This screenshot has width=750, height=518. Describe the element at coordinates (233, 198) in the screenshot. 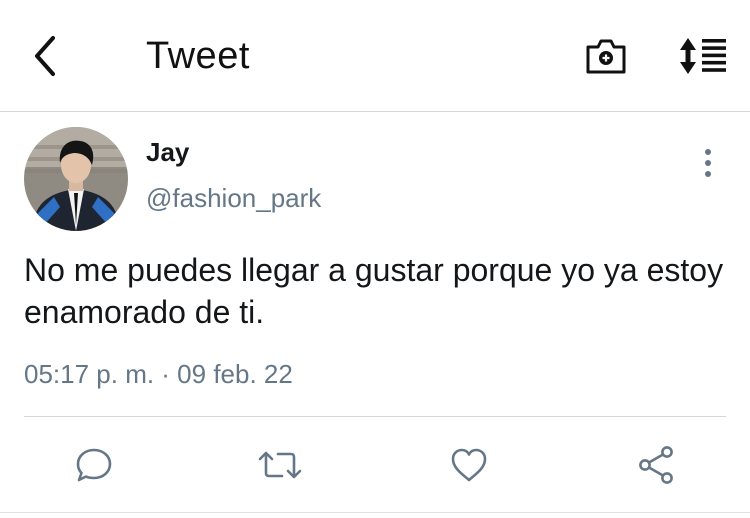

I see `user-handle: @fashion_park` at that location.